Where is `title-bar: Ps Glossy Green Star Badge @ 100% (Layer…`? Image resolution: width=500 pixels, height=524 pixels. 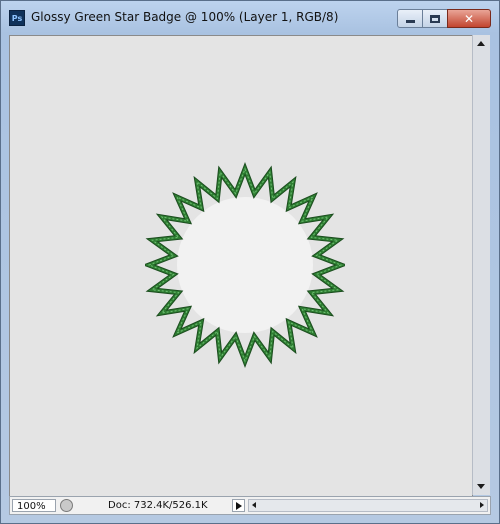 title-bar: Ps Glossy Green Star Badge @ 100% (Layer… is located at coordinates (250, 18).